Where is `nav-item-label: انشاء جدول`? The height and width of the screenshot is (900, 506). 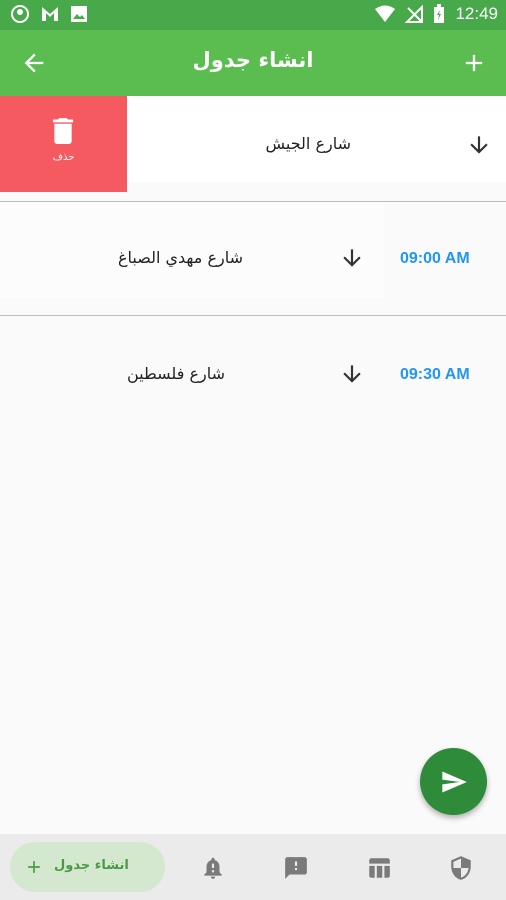
nav-item-label: انشاء جدول is located at coordinates (91, 865).